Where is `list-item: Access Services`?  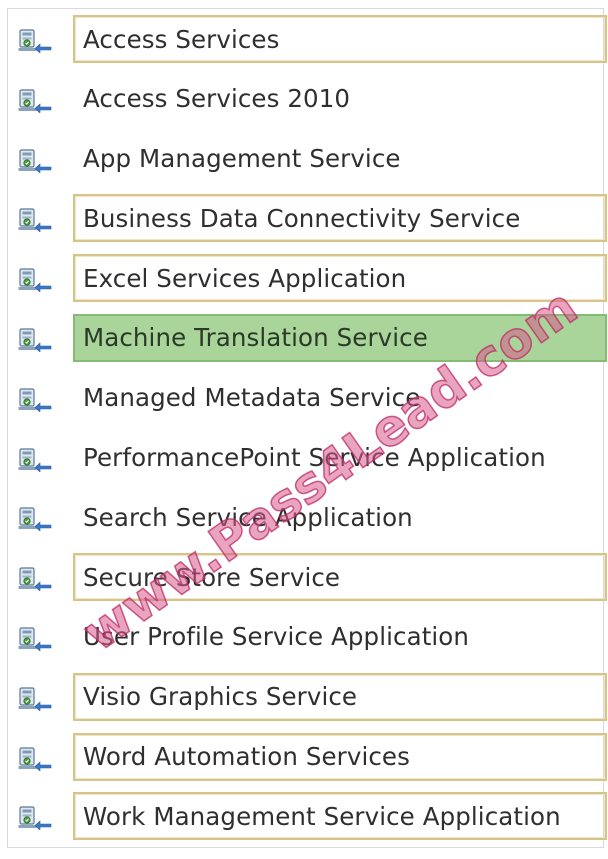 list-item: Access Services is located at coordinates (304, 38).